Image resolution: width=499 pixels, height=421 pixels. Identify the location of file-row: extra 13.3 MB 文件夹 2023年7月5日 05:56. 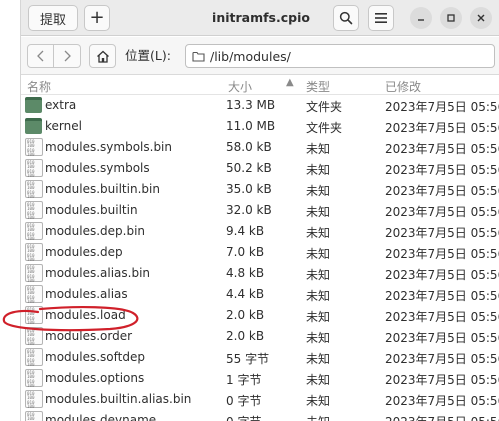
(260, 105).